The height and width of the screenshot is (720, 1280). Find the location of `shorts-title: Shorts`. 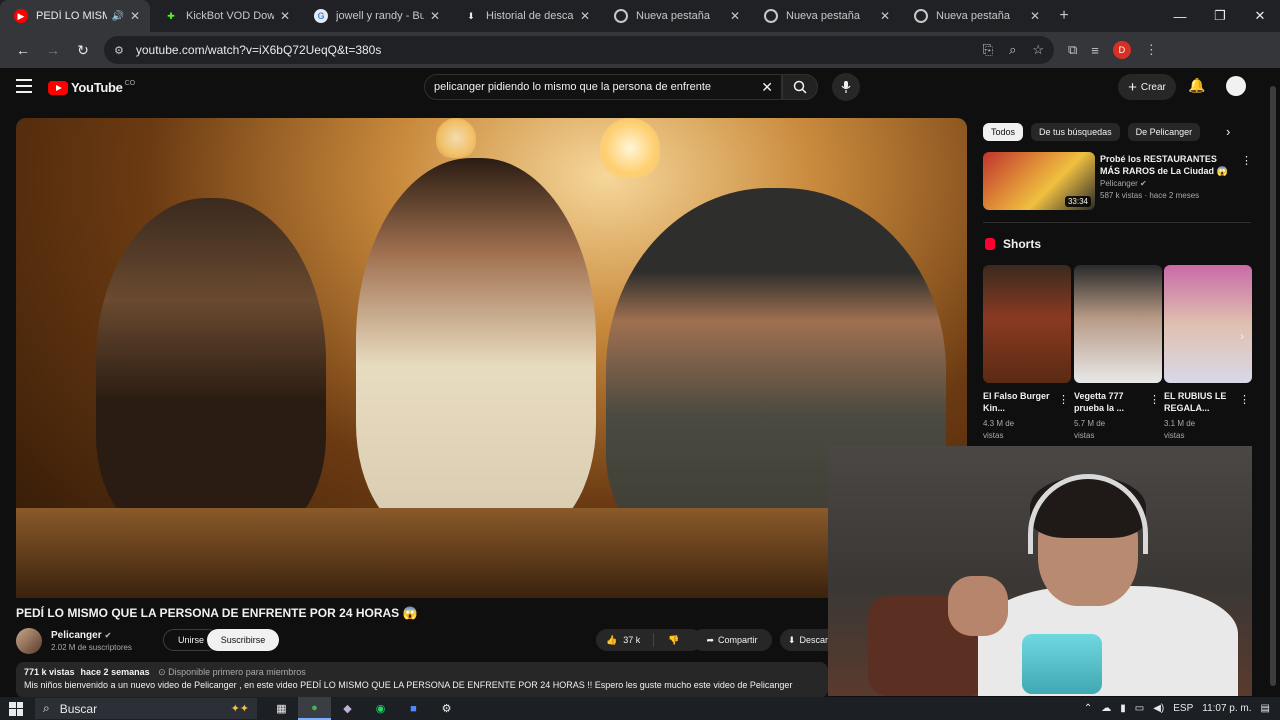

shorts-title: Shorts is located at coordinates (1022, 244).